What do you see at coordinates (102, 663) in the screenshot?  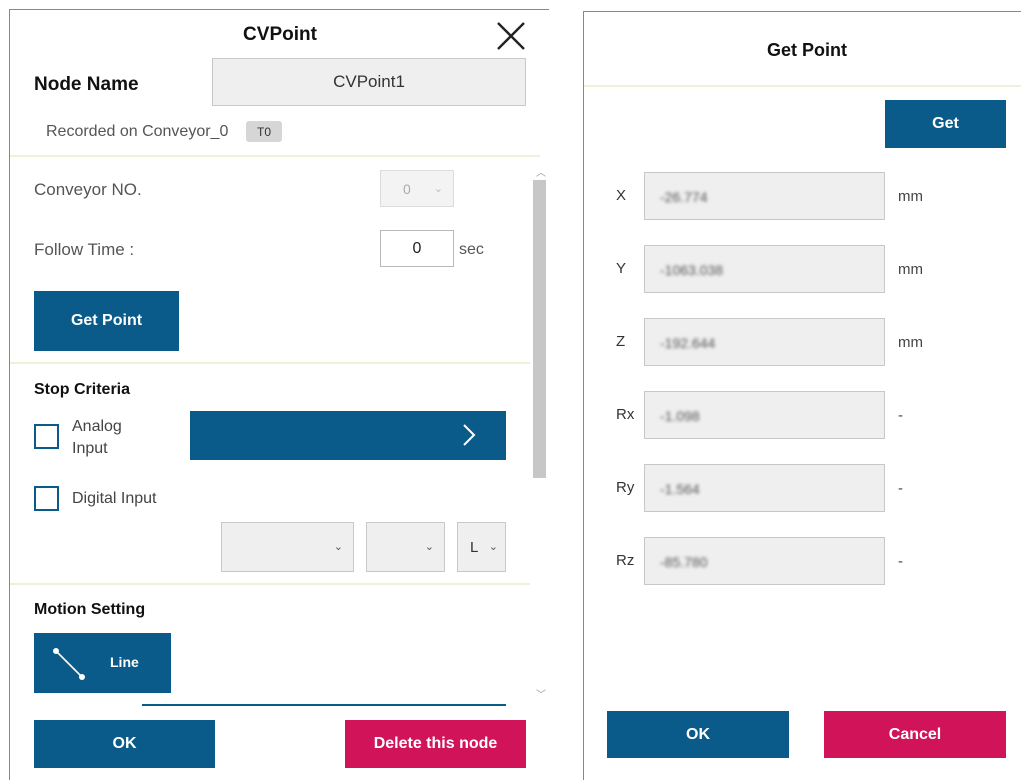 I see `line-motion-button: Line` at bounding box center [102, 663].